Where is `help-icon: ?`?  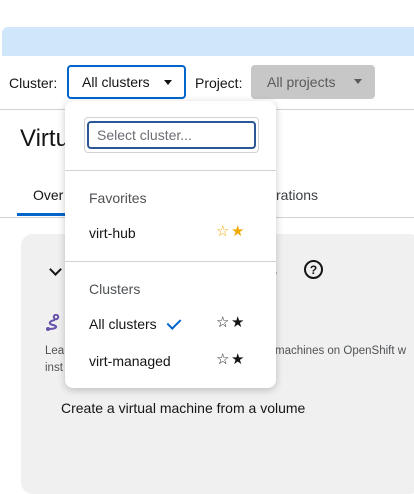 help-icon: ? is located at coordinates (313, 269).